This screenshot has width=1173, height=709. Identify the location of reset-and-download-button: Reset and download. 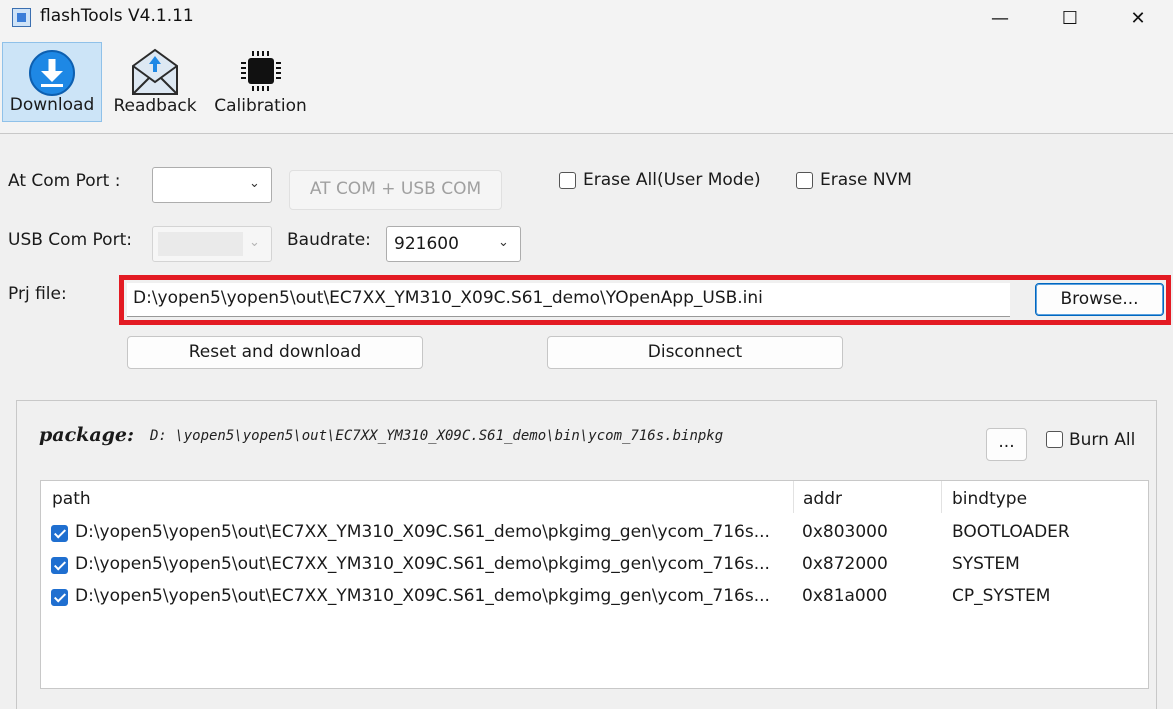
(275, 352).